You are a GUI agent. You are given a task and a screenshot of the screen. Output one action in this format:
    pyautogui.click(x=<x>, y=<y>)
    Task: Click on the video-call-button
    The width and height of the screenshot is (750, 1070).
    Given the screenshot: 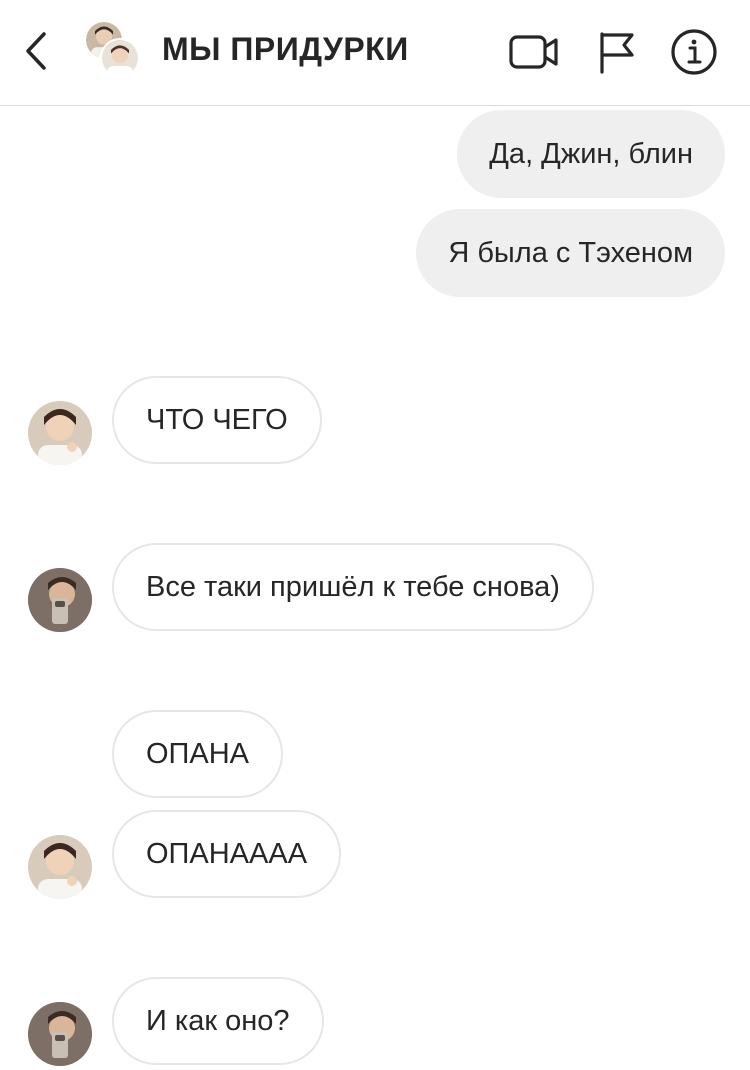 What is the action you would take?
    pyautogui.click(x=534, y=52)
    